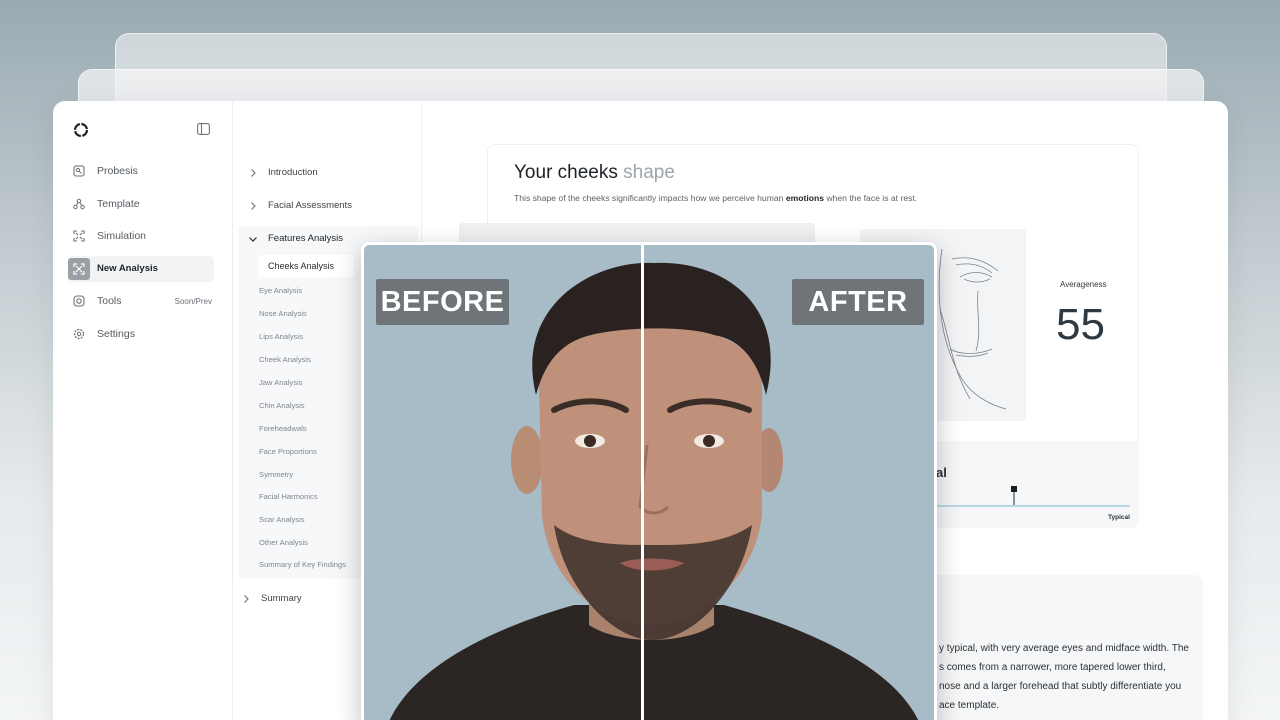  Describe the element at coordinates (282, 405) in the screenshot. I see `tree-subitem: Chin Analysis` at that location.